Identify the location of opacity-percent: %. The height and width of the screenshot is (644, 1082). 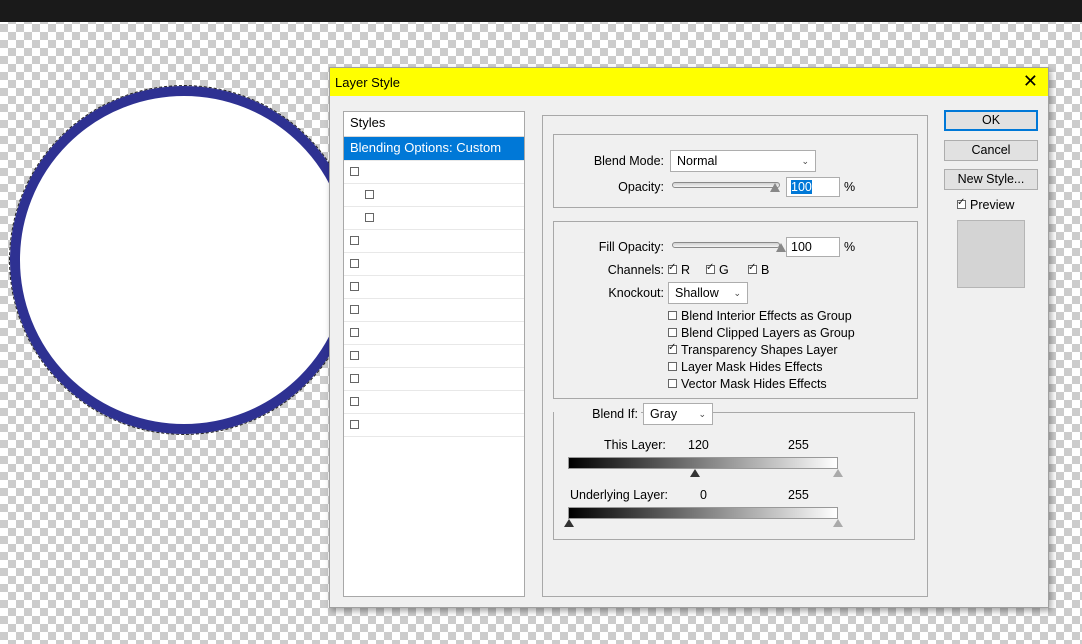
(850, 187).